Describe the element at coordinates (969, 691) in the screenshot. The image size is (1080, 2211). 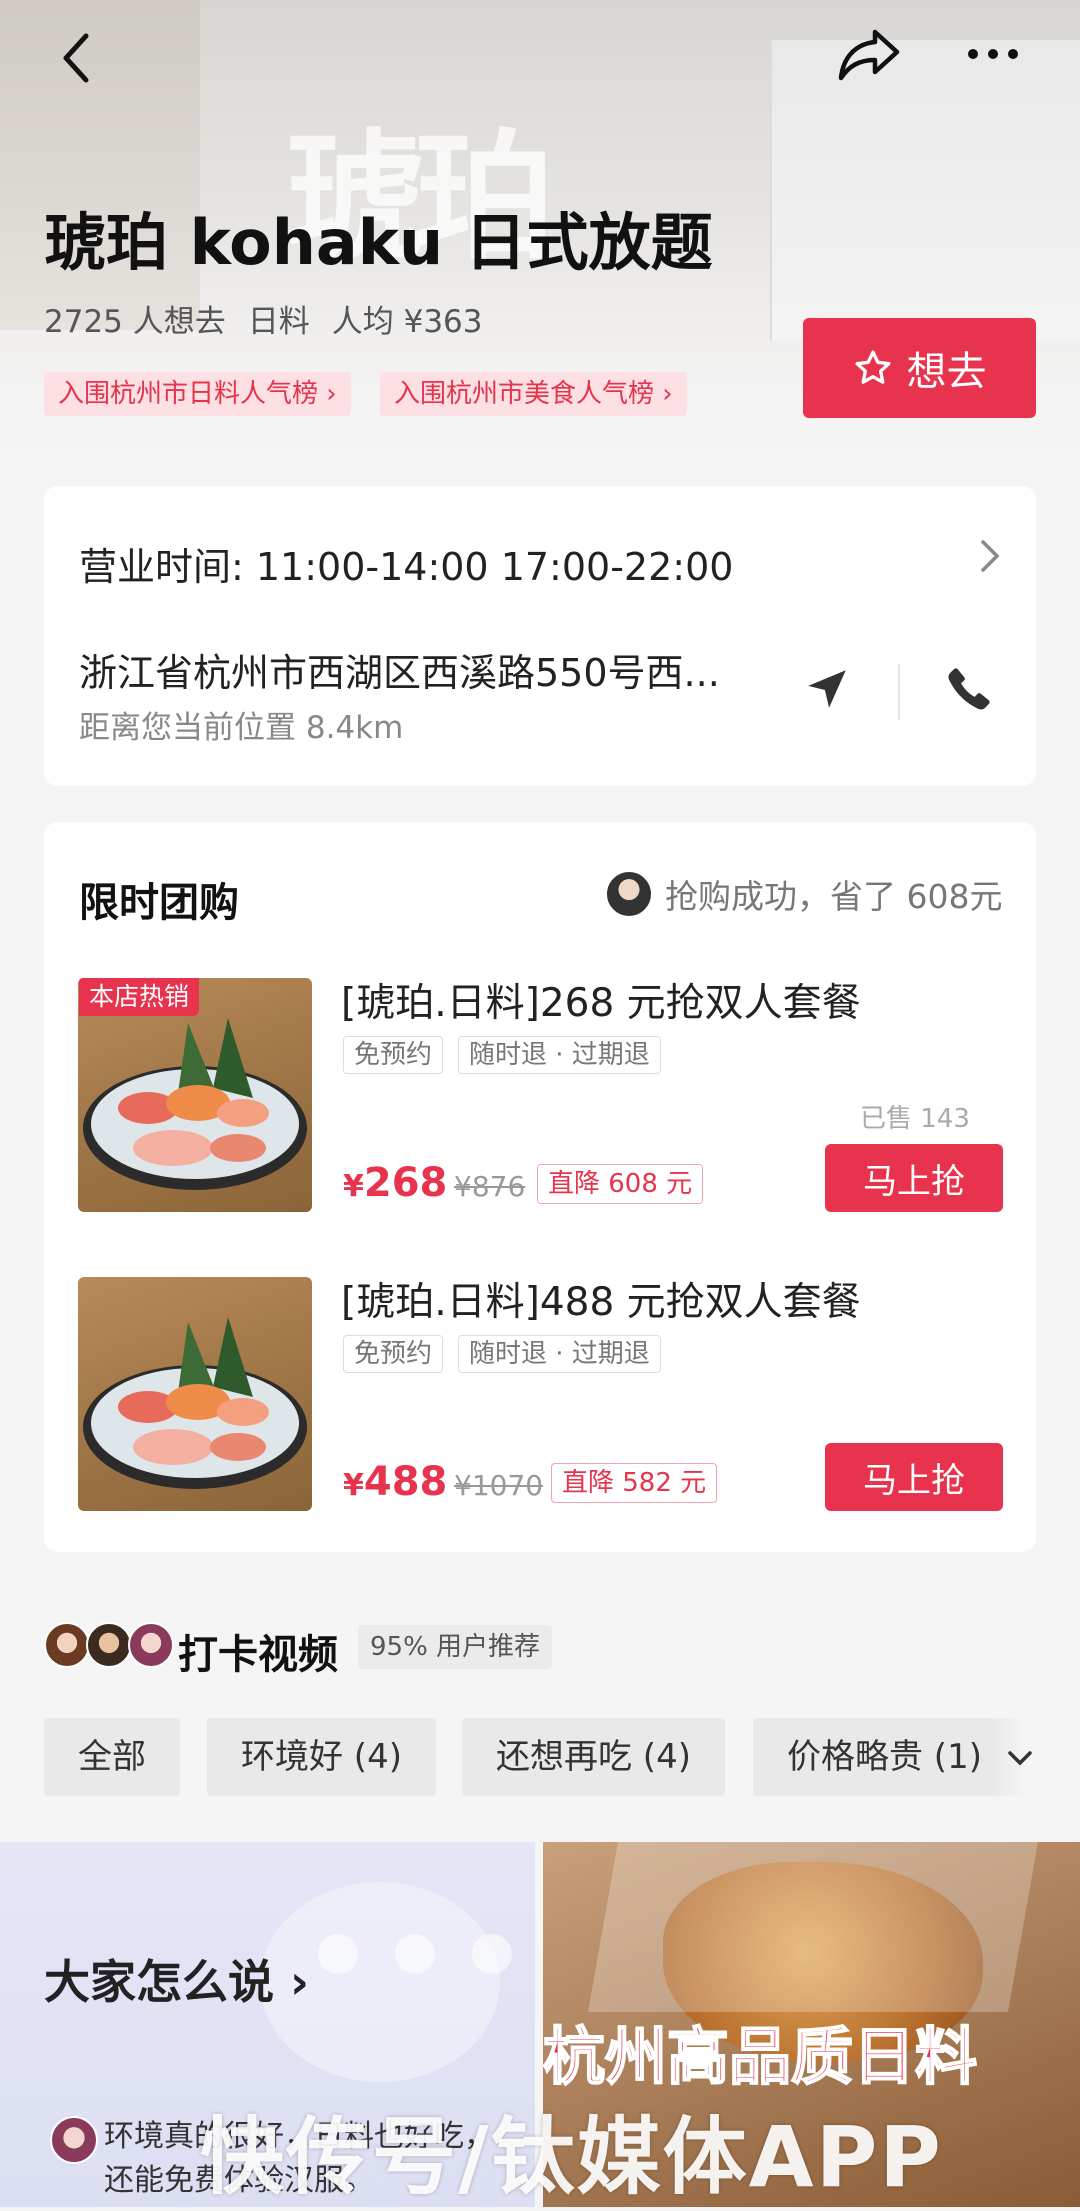
I see `phone-icon` at that location.